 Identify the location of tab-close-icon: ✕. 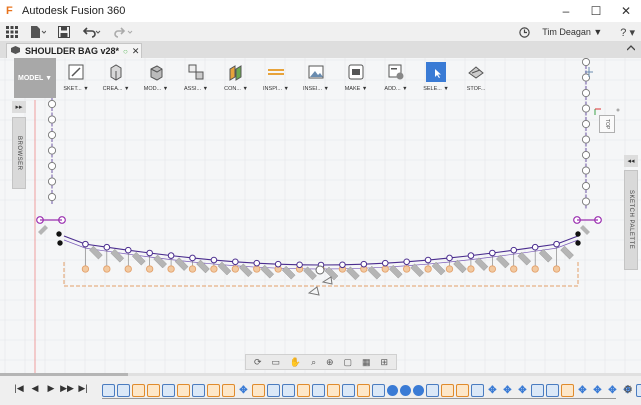
(136, 51).